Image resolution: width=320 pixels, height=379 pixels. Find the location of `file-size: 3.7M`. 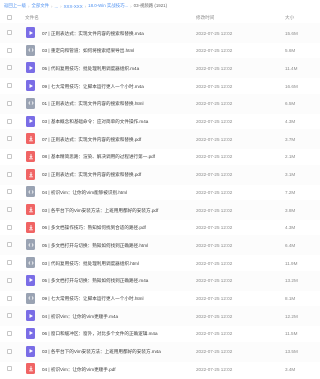

file-size: 3.7M is located at coordinates (290, 139).